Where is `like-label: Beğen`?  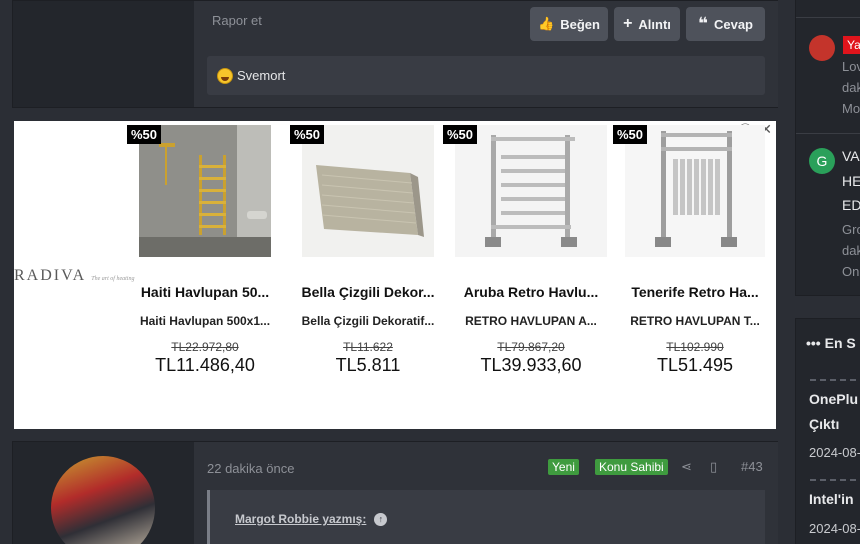
like-label: Beğen is located at coordinates (580, 24).